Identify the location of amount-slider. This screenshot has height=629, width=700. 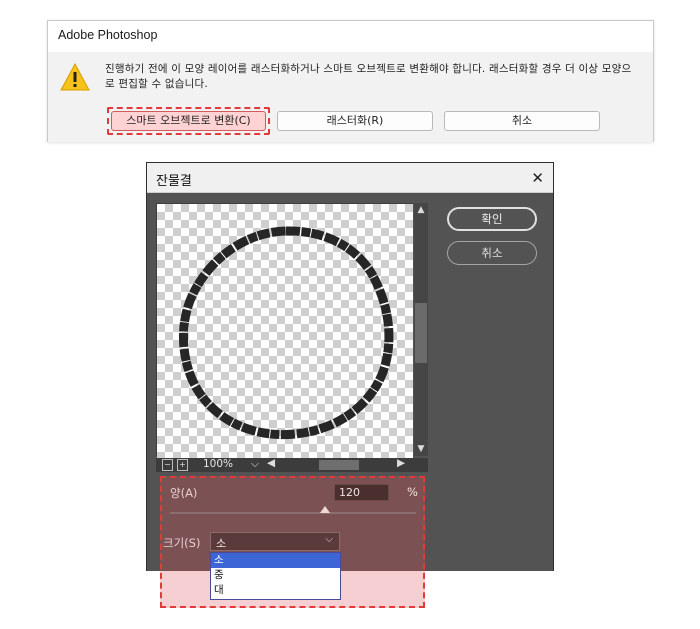
(293, 513).